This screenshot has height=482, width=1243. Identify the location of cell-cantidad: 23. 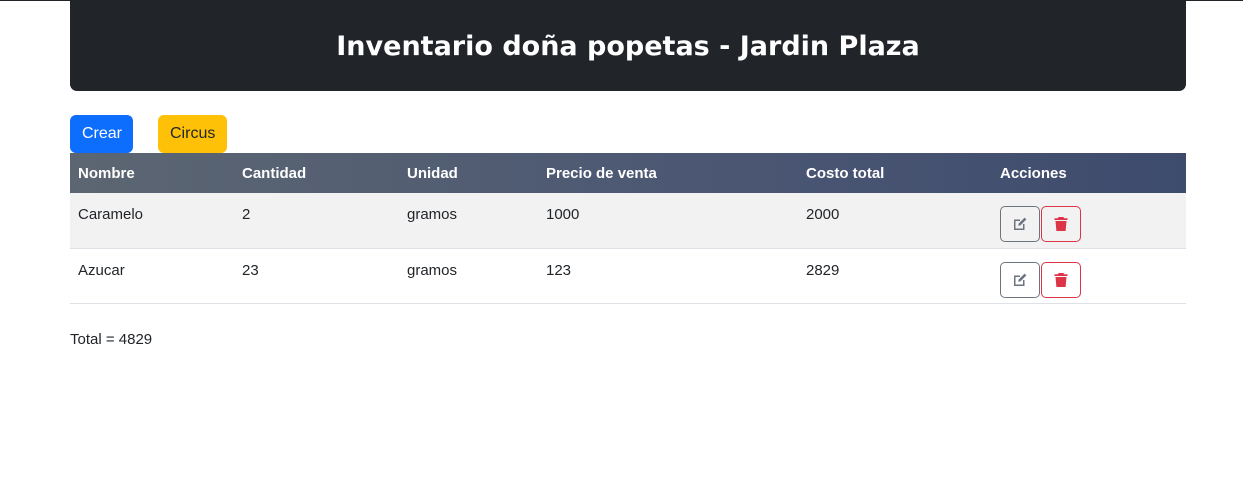
(316, 276).